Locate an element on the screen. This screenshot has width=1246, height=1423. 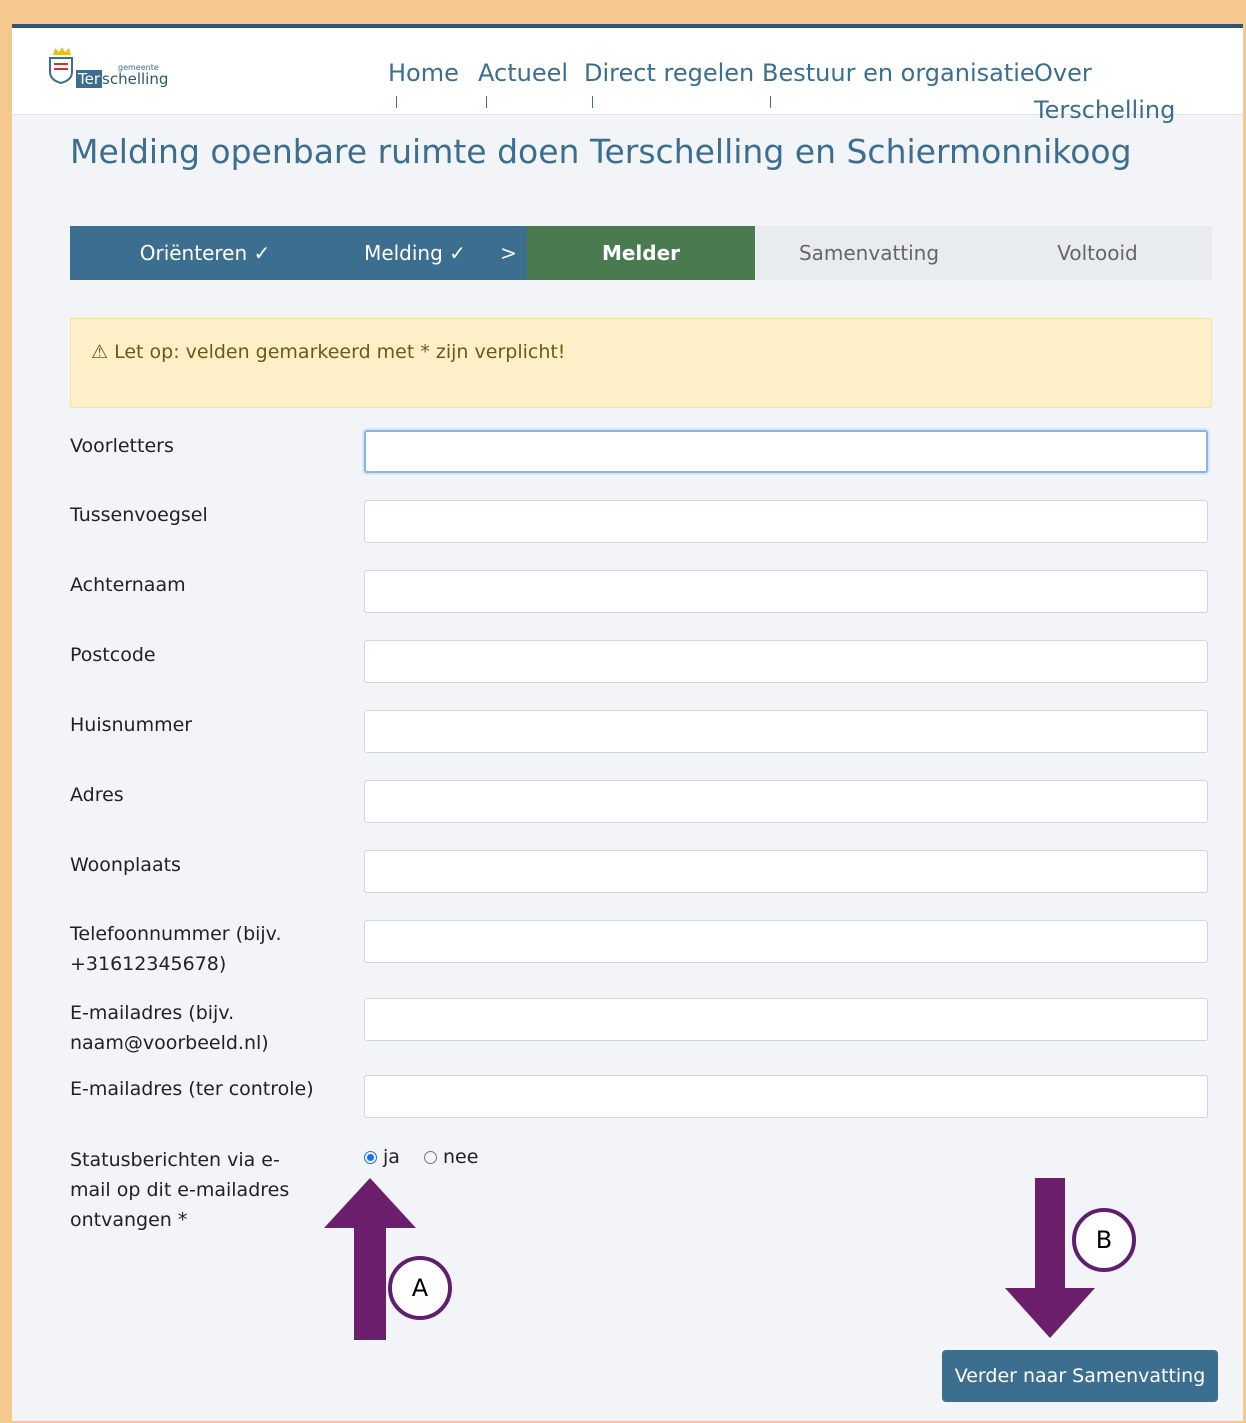
emailadres-input is located at coordinates (786, 1019).